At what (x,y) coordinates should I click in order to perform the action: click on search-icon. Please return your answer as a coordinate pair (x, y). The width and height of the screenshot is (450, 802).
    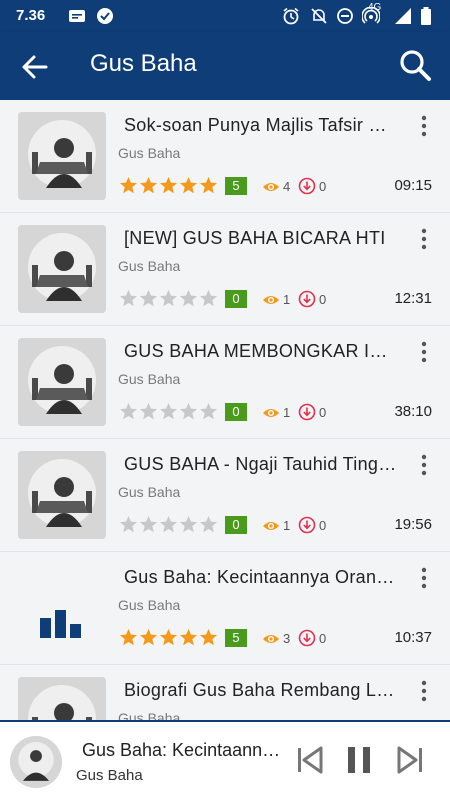
    Looking at the image, I should click on (415, 65).